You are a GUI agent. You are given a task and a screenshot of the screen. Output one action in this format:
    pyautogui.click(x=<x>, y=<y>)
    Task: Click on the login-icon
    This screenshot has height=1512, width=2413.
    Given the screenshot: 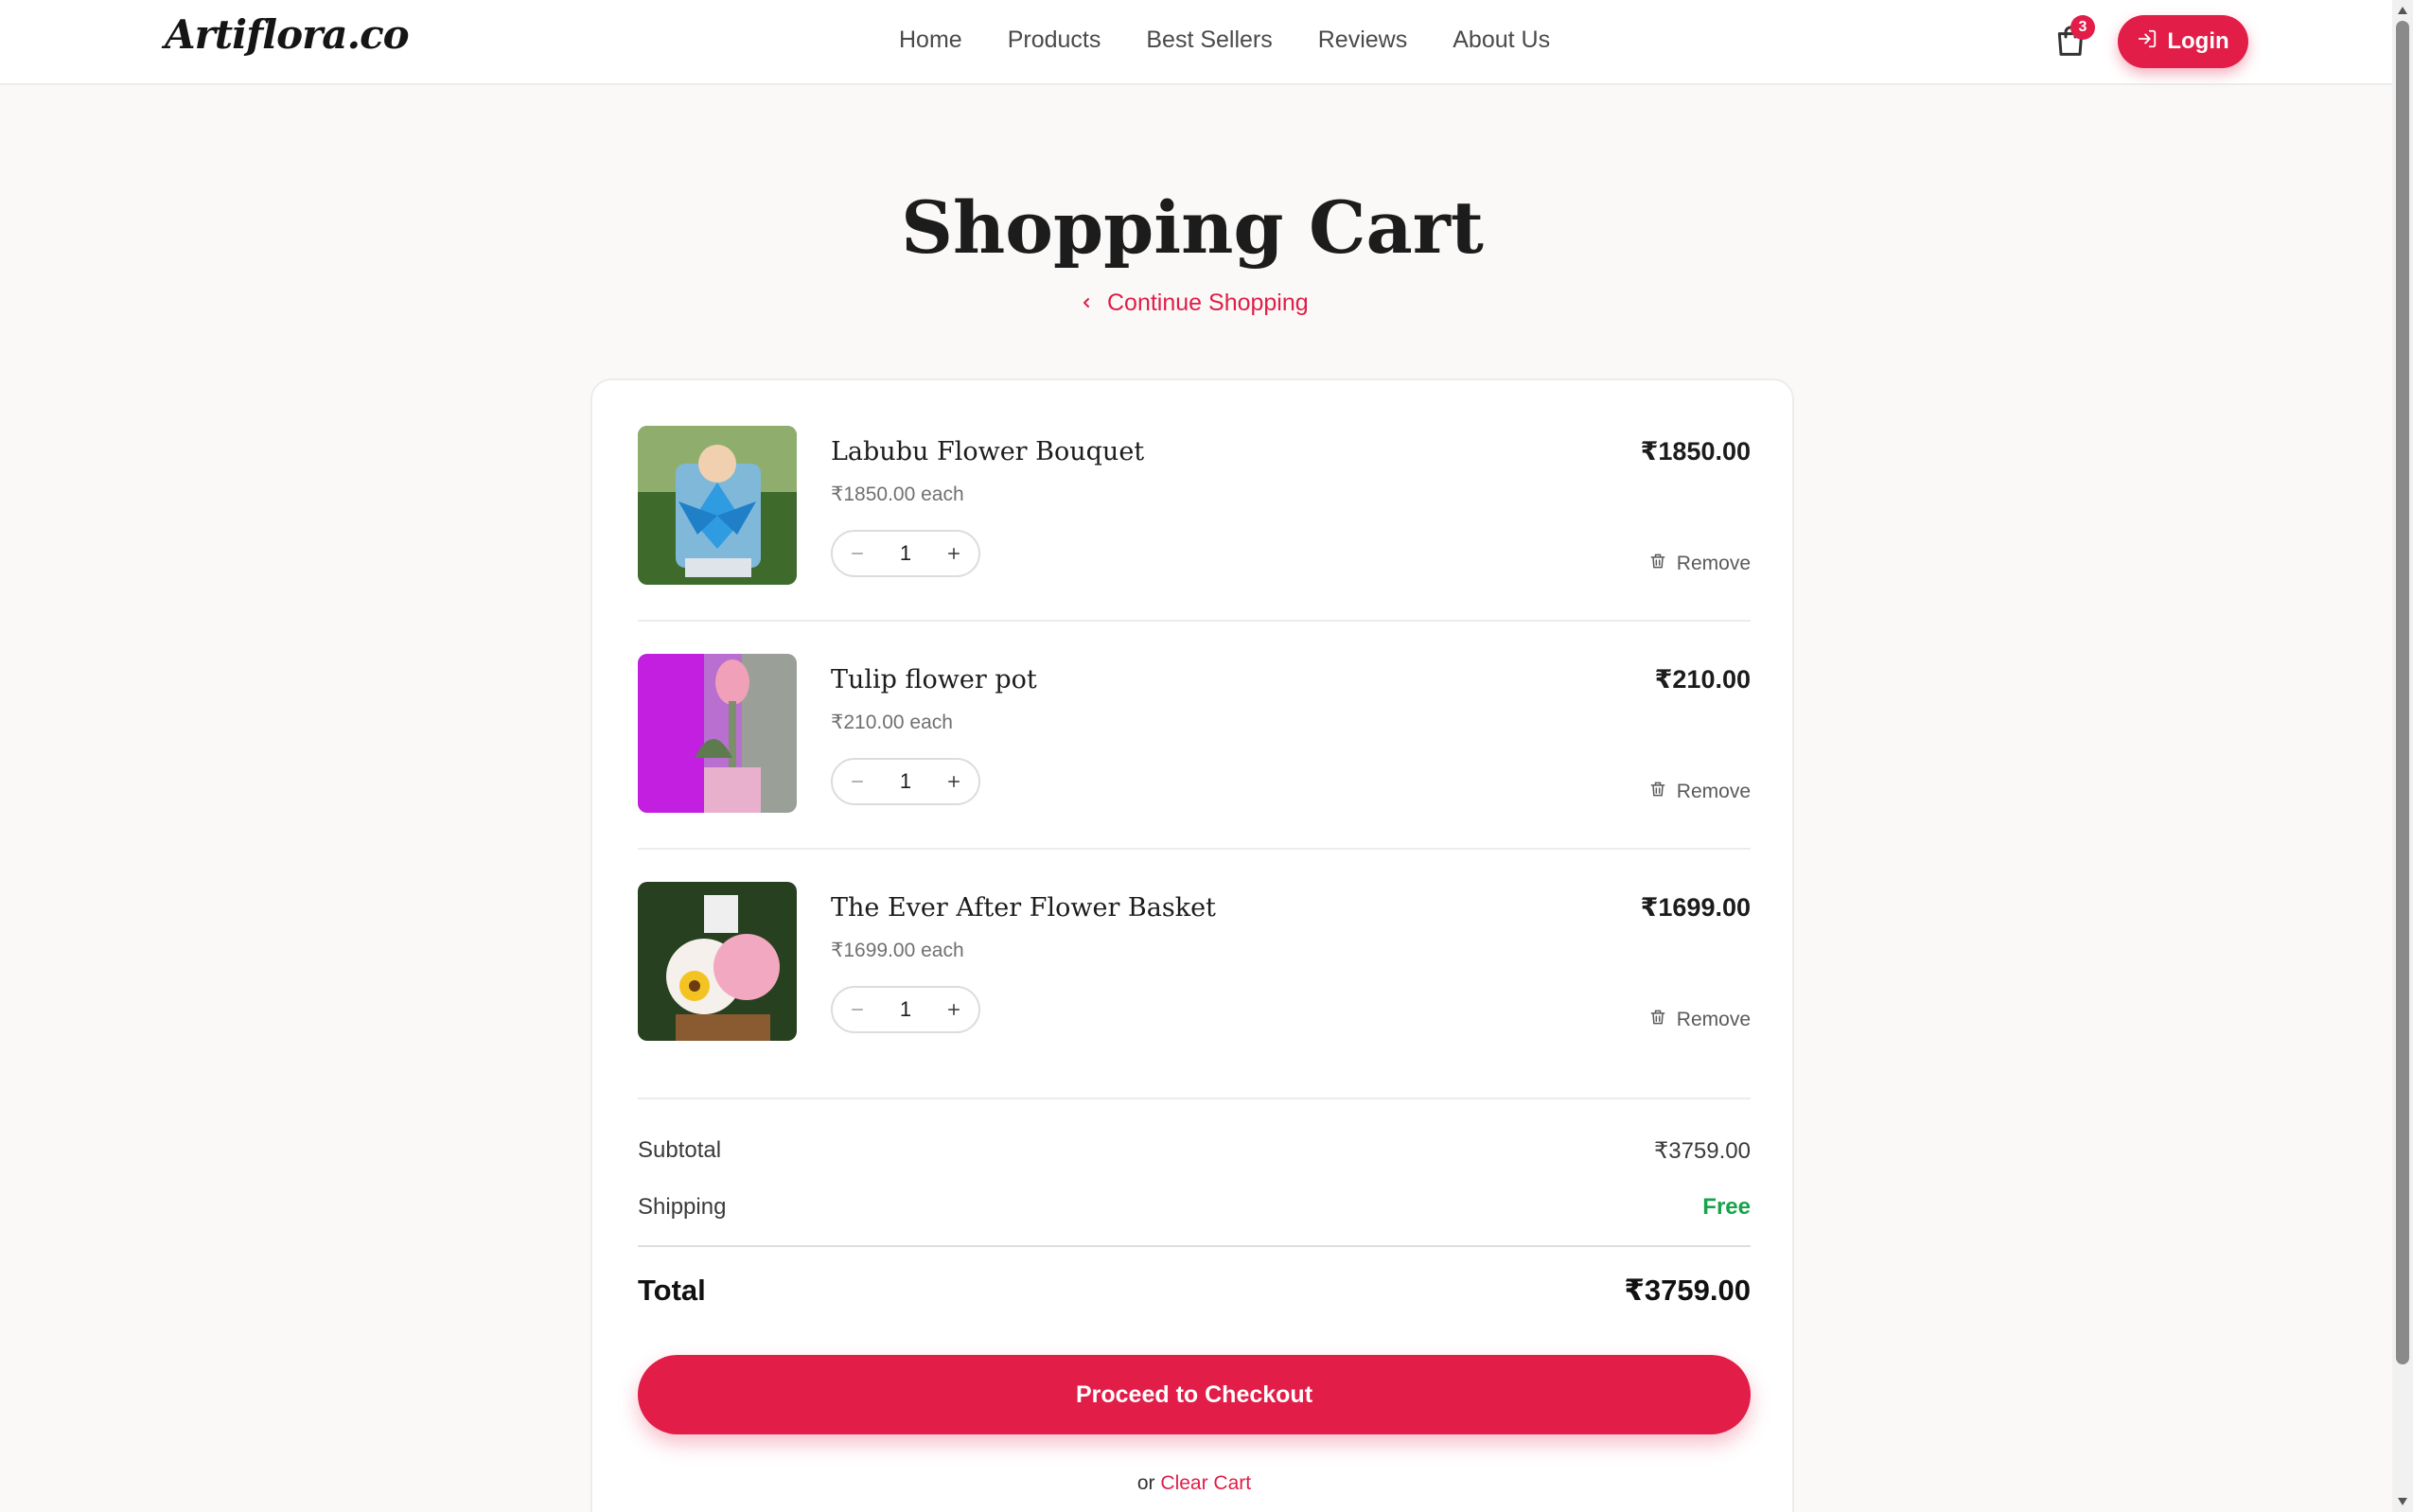 What is the action you would take?
    pyautogui.click(x=2148, y=42)
    